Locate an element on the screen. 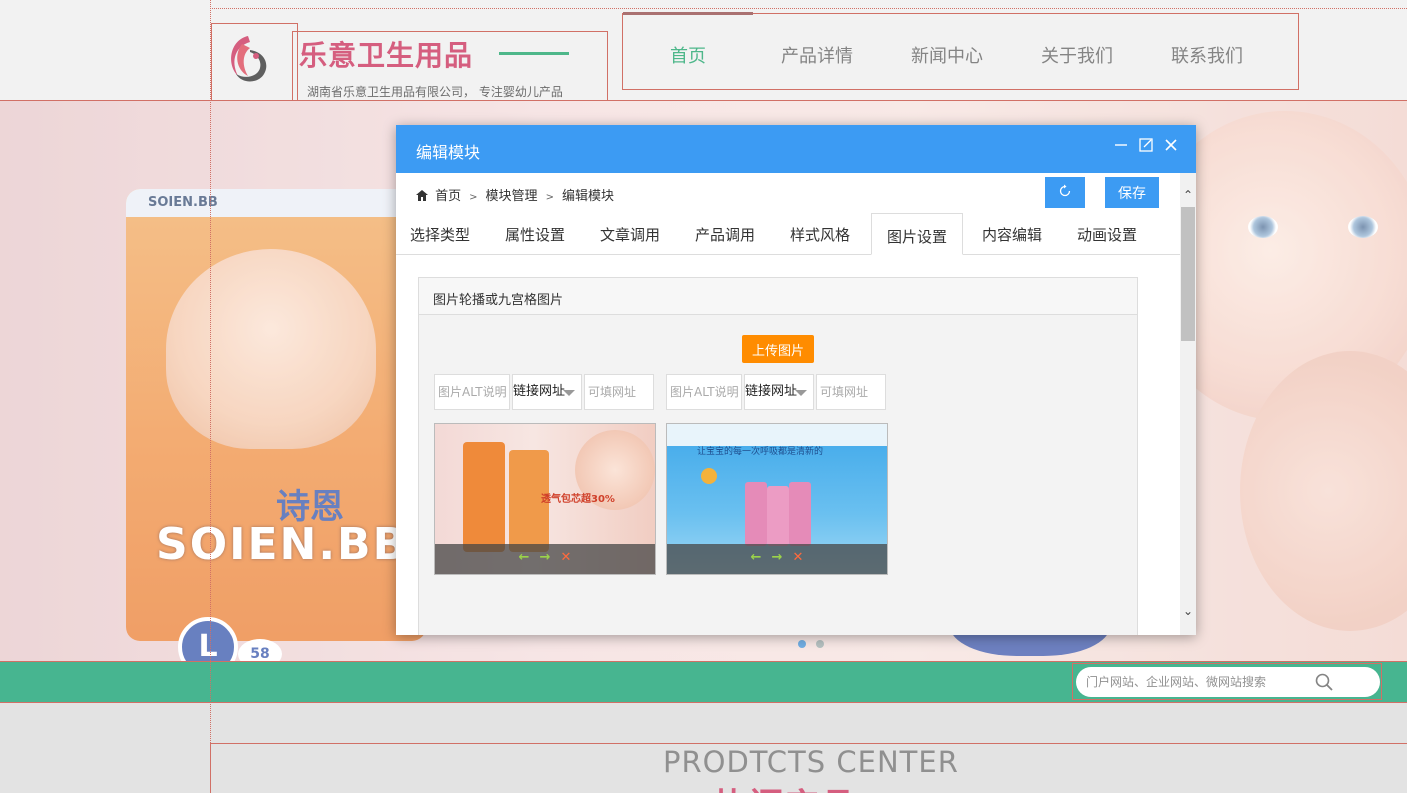  image-item: 图片ALT说明 链接网址 可填网址 让宝宝的每一次呼吸都是清新的 ← → ✕ is located at coordinates (777, 474).